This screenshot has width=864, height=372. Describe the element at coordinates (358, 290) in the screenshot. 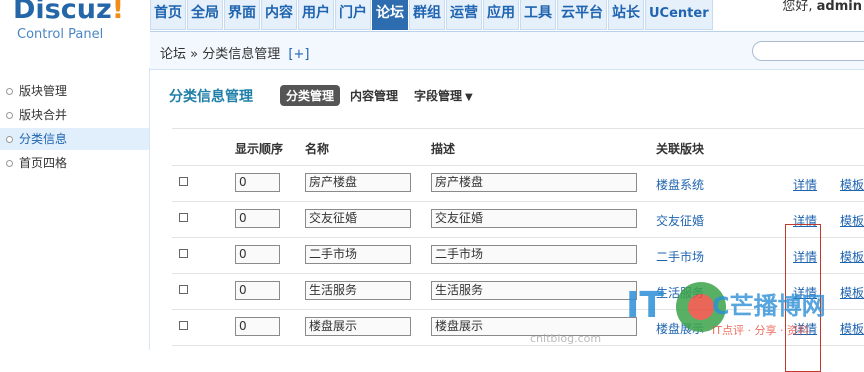

I see `name-input: 生活服务` at that location.